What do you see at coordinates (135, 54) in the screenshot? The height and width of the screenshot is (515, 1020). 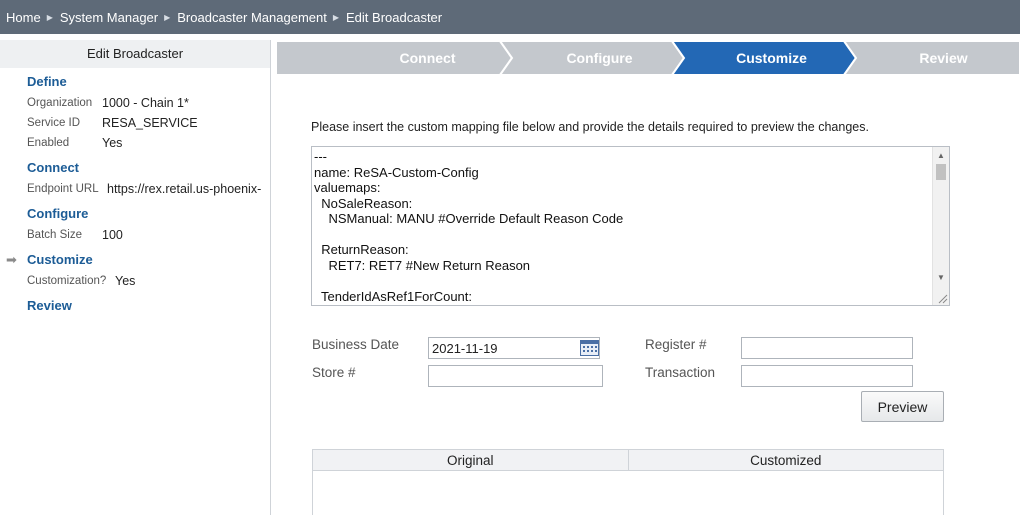 I see `summary-panel-title: Edit Broadcaster` at bounding box center [135, 54].